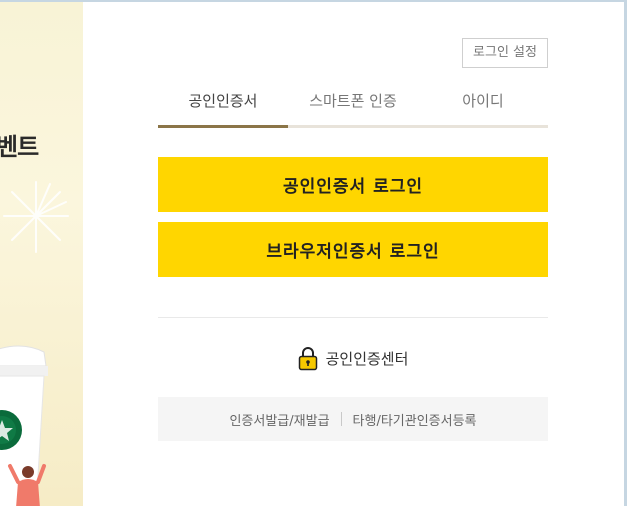 This screenshot has width=627, height=506. I want to click on firework-decoration, so click(36, 217).